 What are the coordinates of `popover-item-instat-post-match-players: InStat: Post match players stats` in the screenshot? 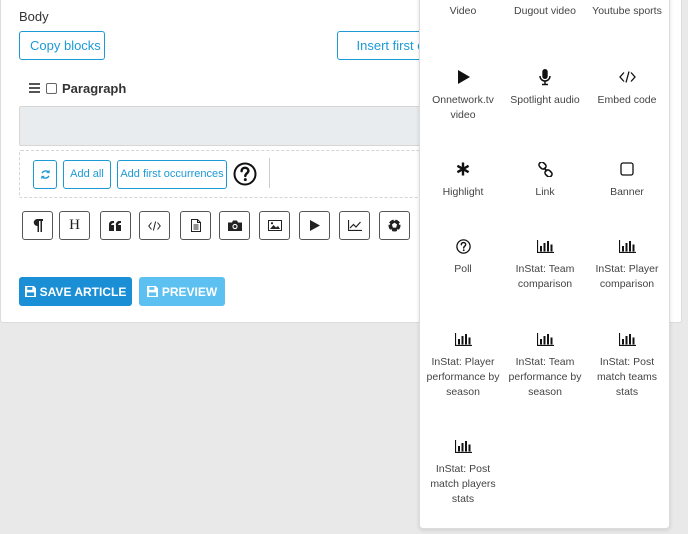 It's located at (463, 472).